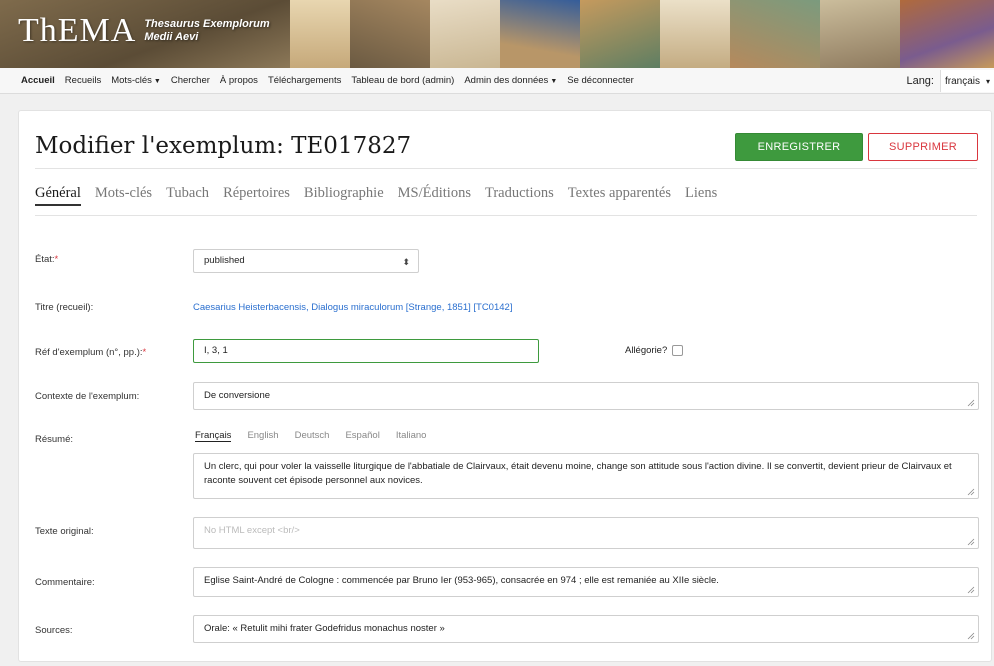  What do you see at coordinates (366, 351) in the screenshot?
I see `ref-exemplum-input: I, 3, 1` at bounding box center [366, 351].